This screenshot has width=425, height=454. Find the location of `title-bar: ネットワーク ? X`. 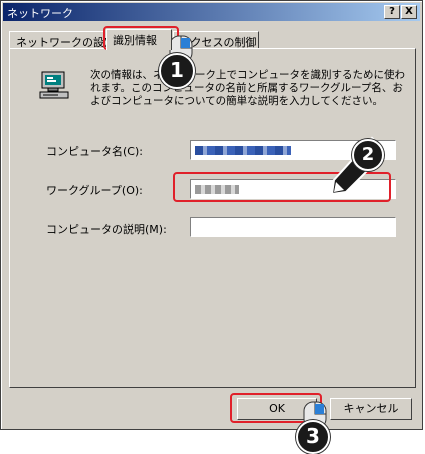

title-bar: ネットワーク ? X is located at coordinates (211, 12).